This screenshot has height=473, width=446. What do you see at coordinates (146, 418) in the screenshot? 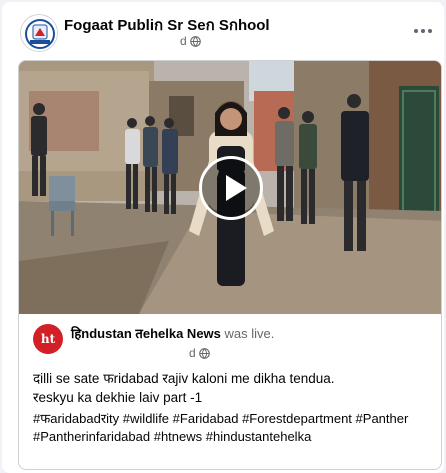
I see `hashtag-link: #wildlife` at bounding box center [146, 418].